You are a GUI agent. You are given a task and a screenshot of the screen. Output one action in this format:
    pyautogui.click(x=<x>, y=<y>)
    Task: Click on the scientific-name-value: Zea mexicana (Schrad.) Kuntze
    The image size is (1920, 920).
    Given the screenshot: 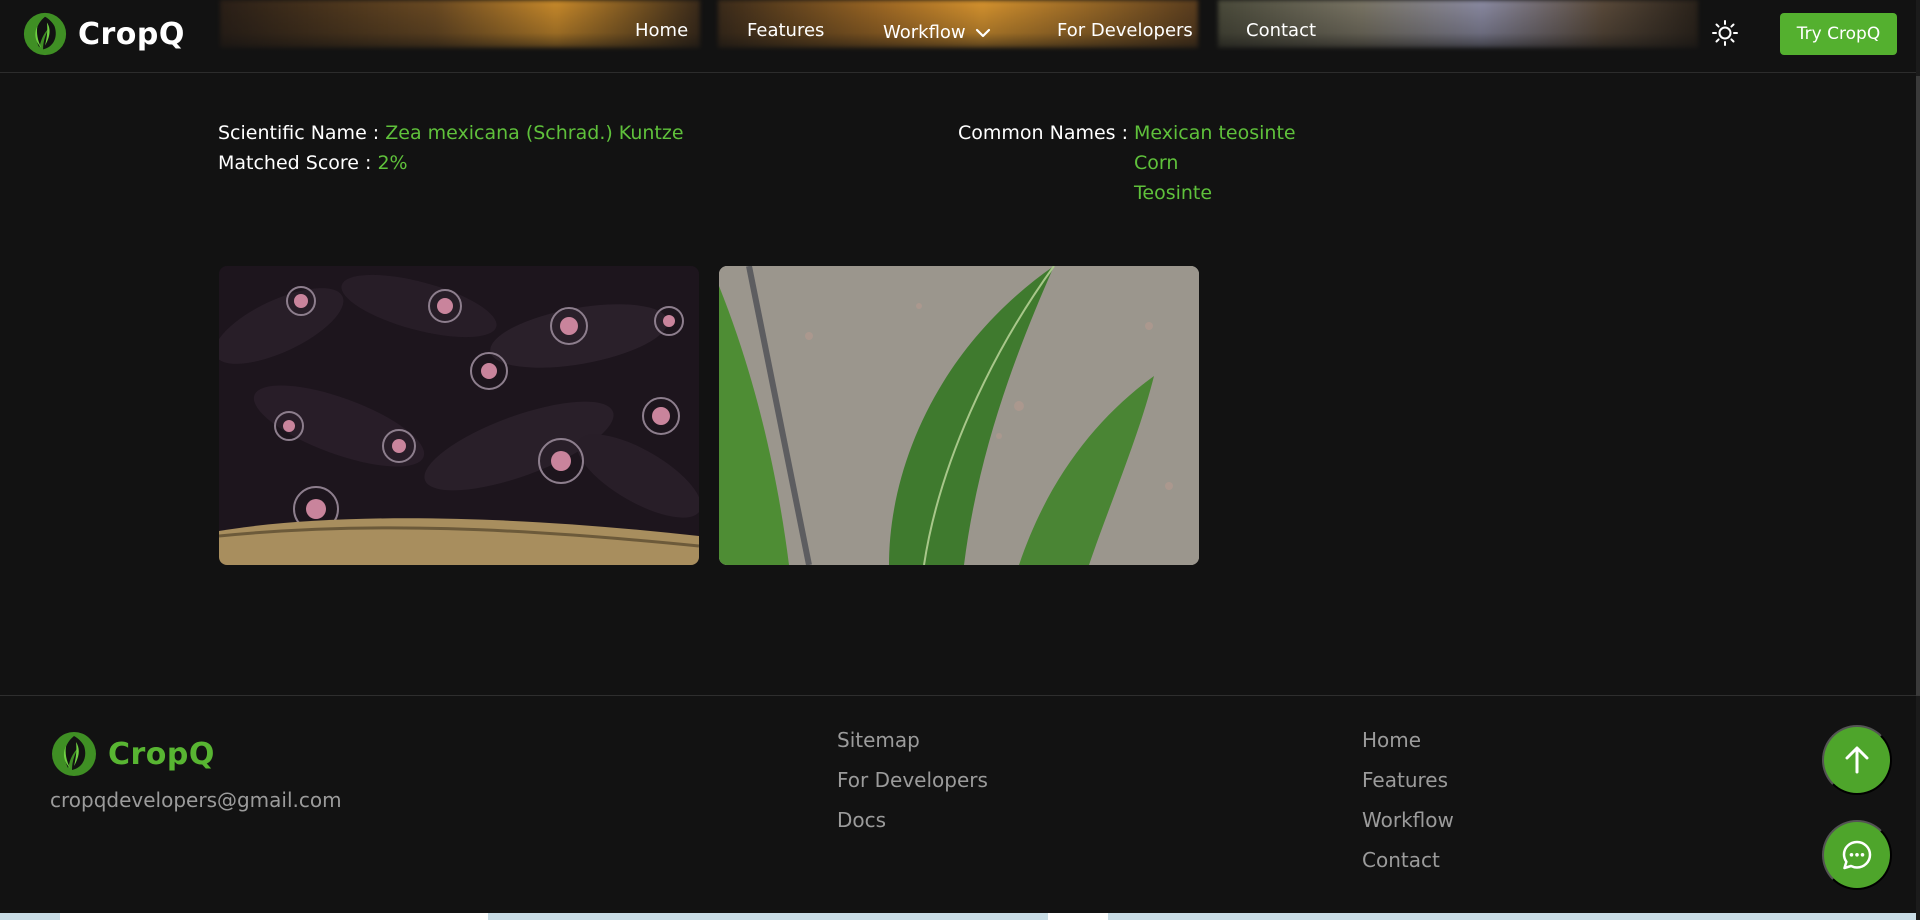 What is the action you would take?
    pyautogui.click(x=534, y=133)
    